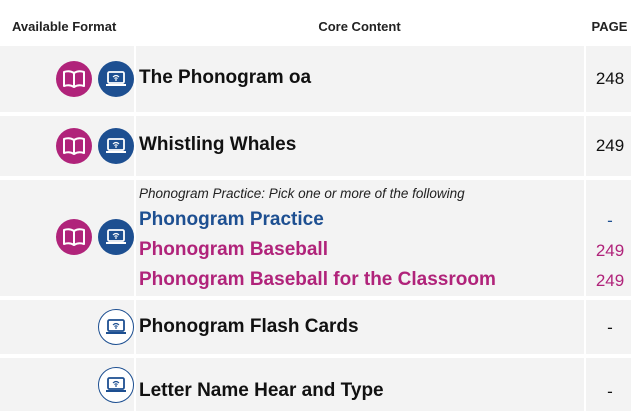 The width and height of the screenshot is (631, 417). Describe the element at coordinates (249, 326) in the screenshot. I see `content-title: Phonogram Flash Cards` at that location.